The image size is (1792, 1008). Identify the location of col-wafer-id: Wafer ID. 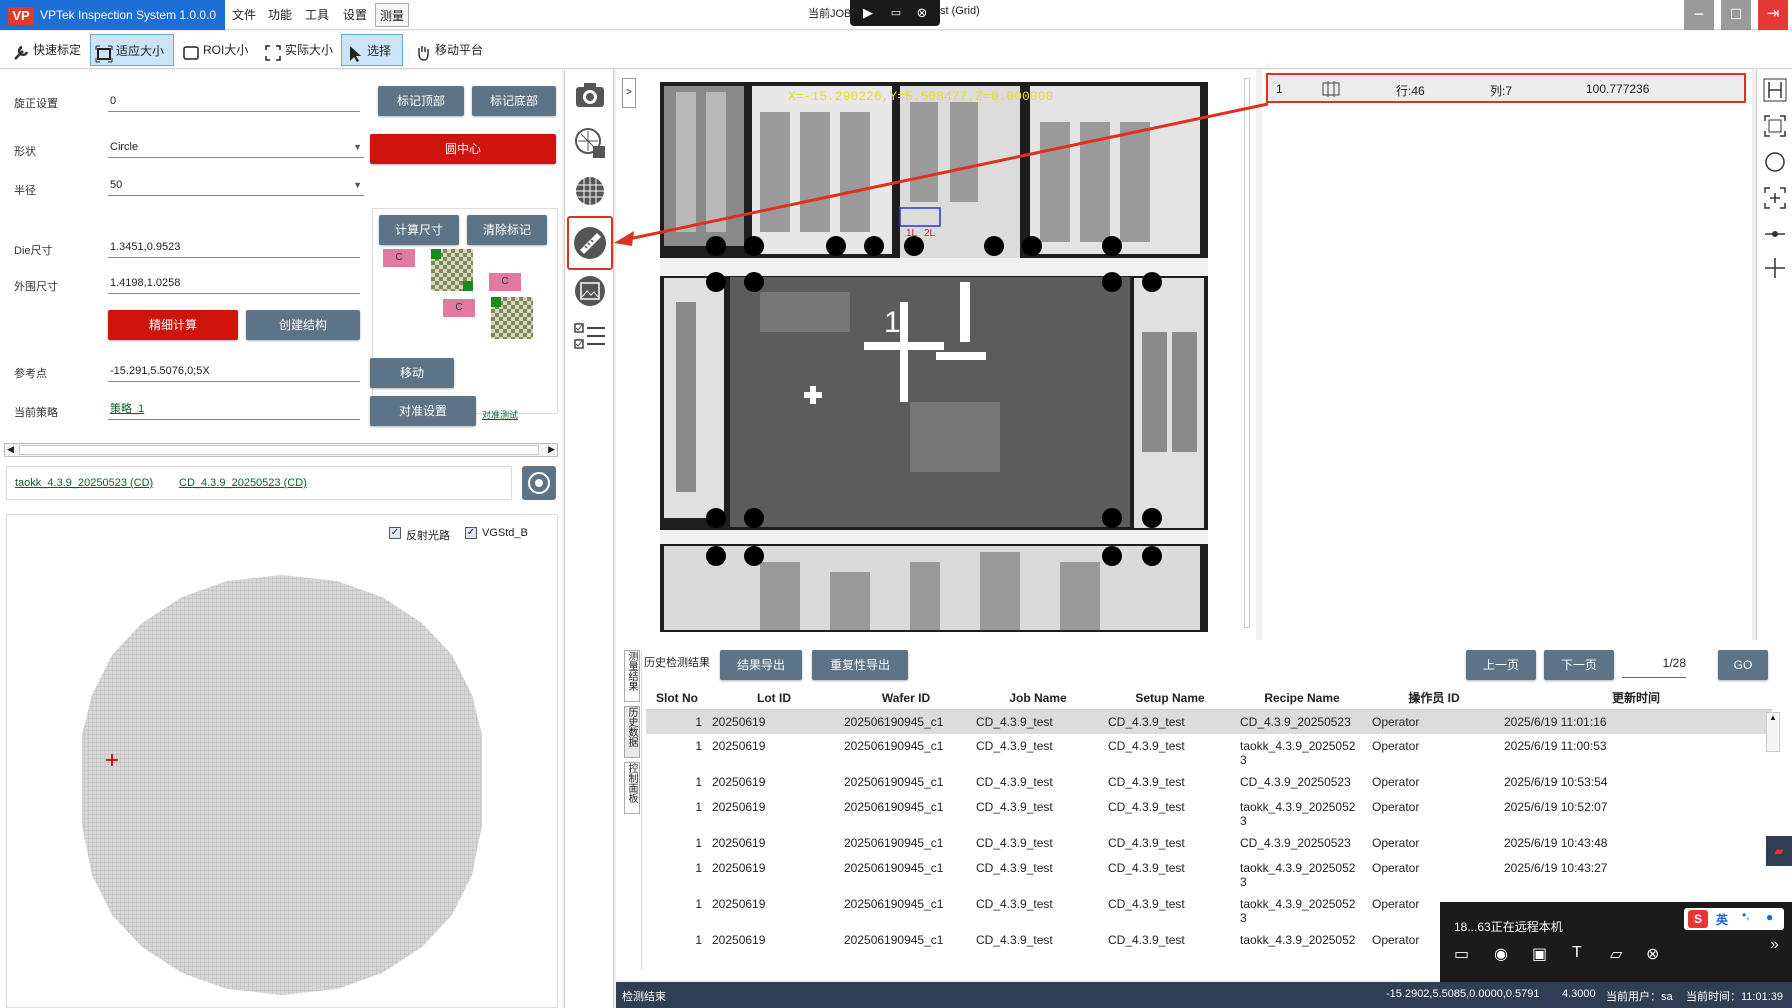
(906, 698).